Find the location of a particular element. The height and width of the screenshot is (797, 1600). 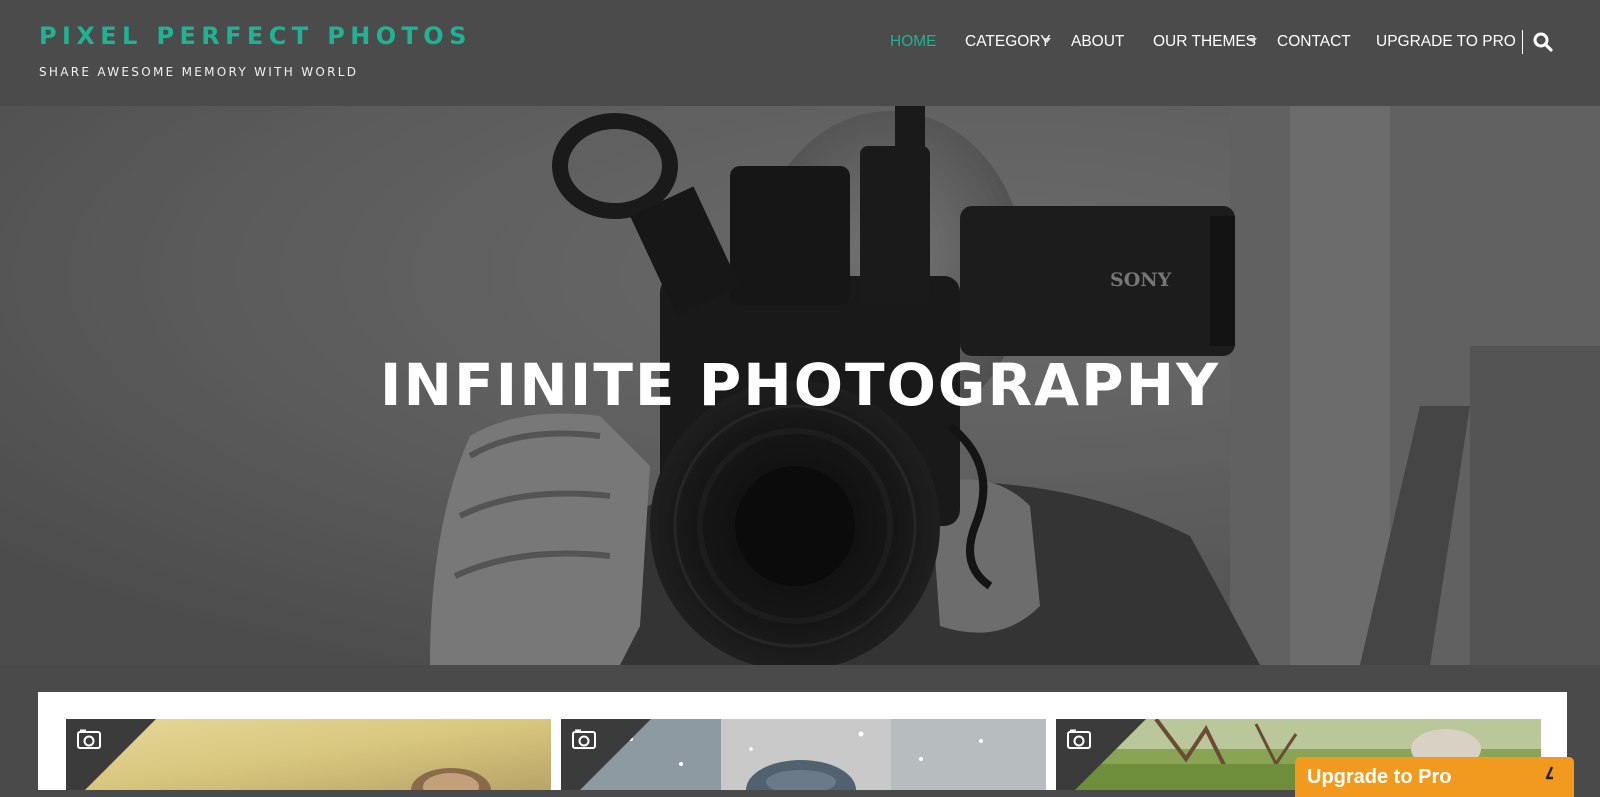

nav-item-about: ABOUT is located at coordinates (1097, 42).